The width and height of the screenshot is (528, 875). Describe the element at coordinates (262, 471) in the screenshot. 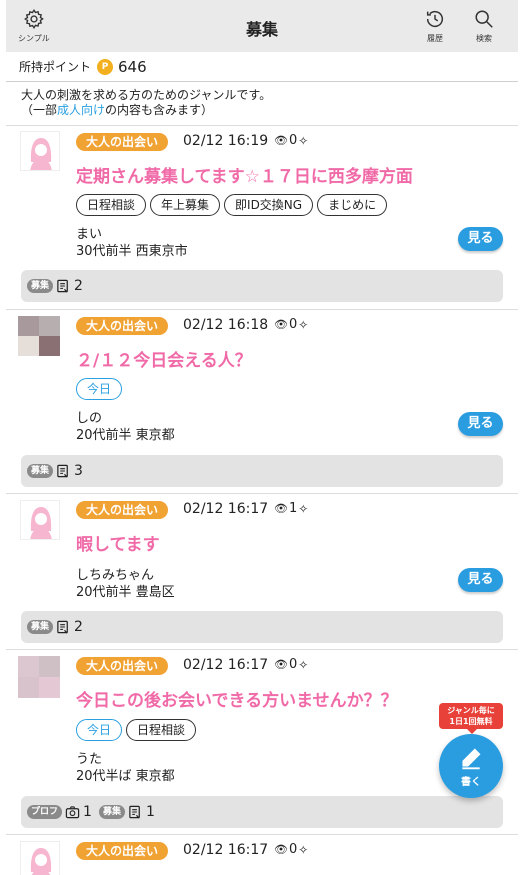

I see `post-footer: 募集 3` at that location.